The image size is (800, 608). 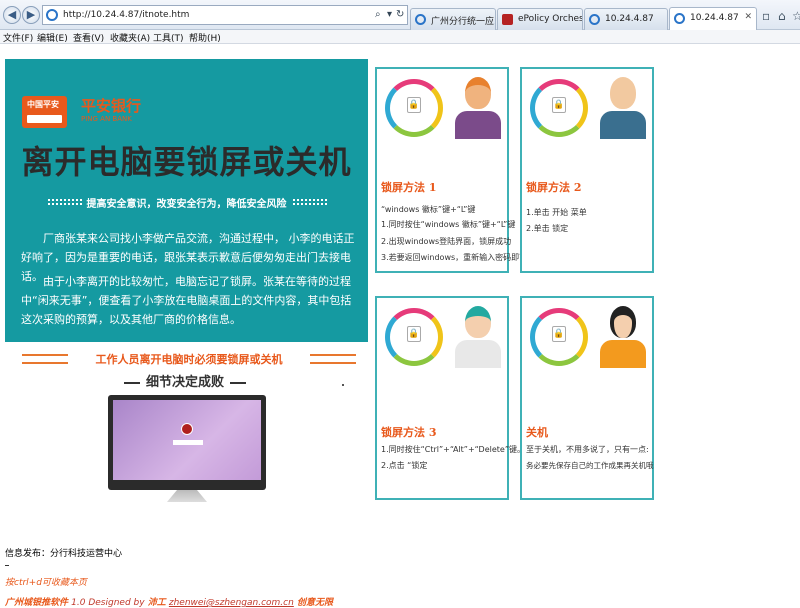 I want to click on refresh-icon: ↻, so click(x=400, y=14).